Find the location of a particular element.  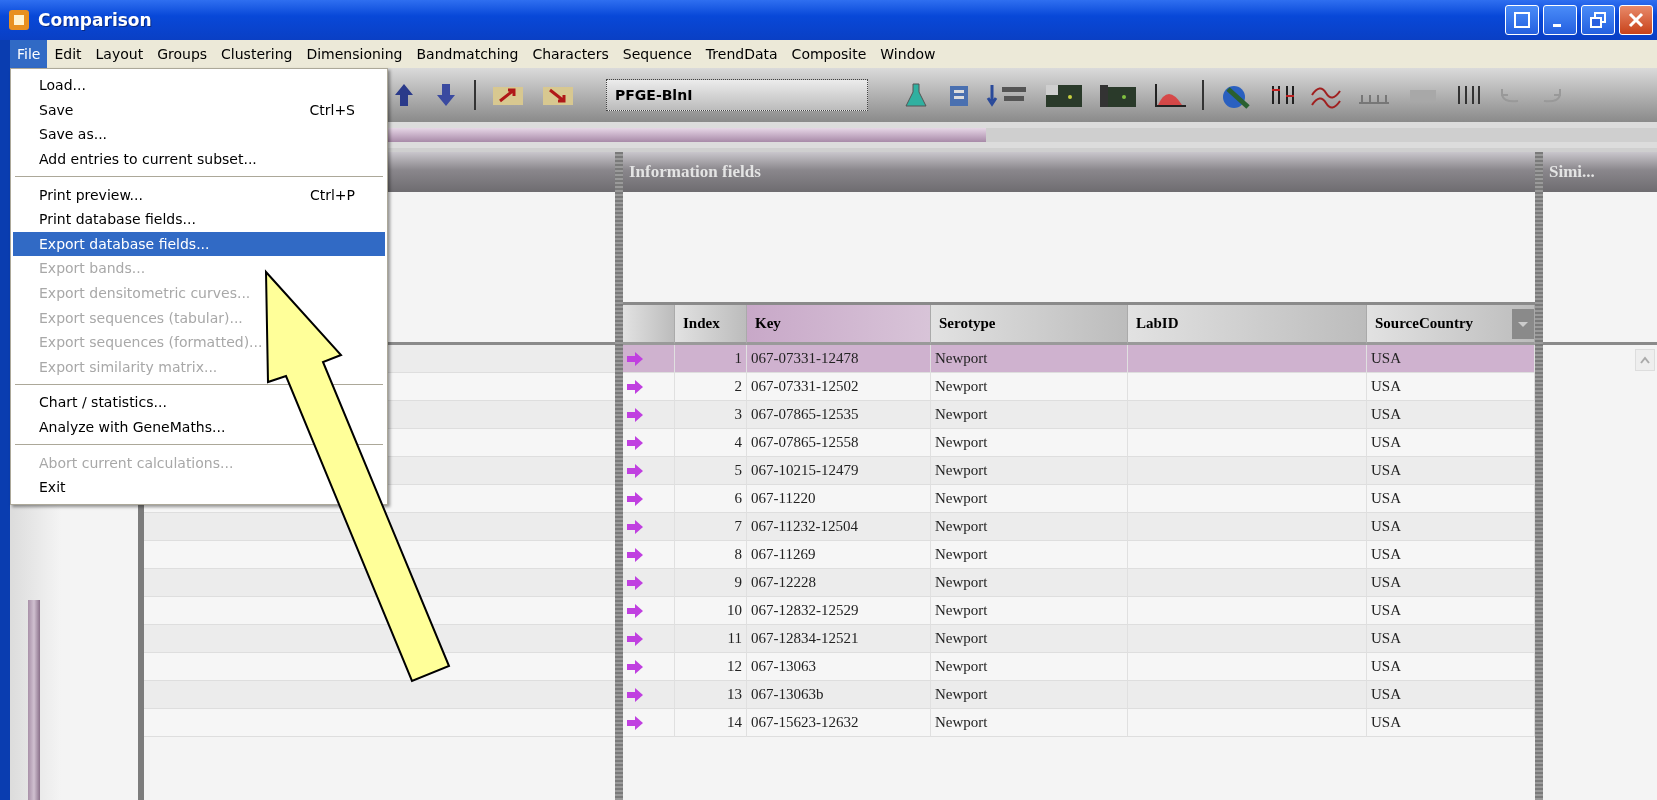

minimize-button is located at coordinates (1560, 20).